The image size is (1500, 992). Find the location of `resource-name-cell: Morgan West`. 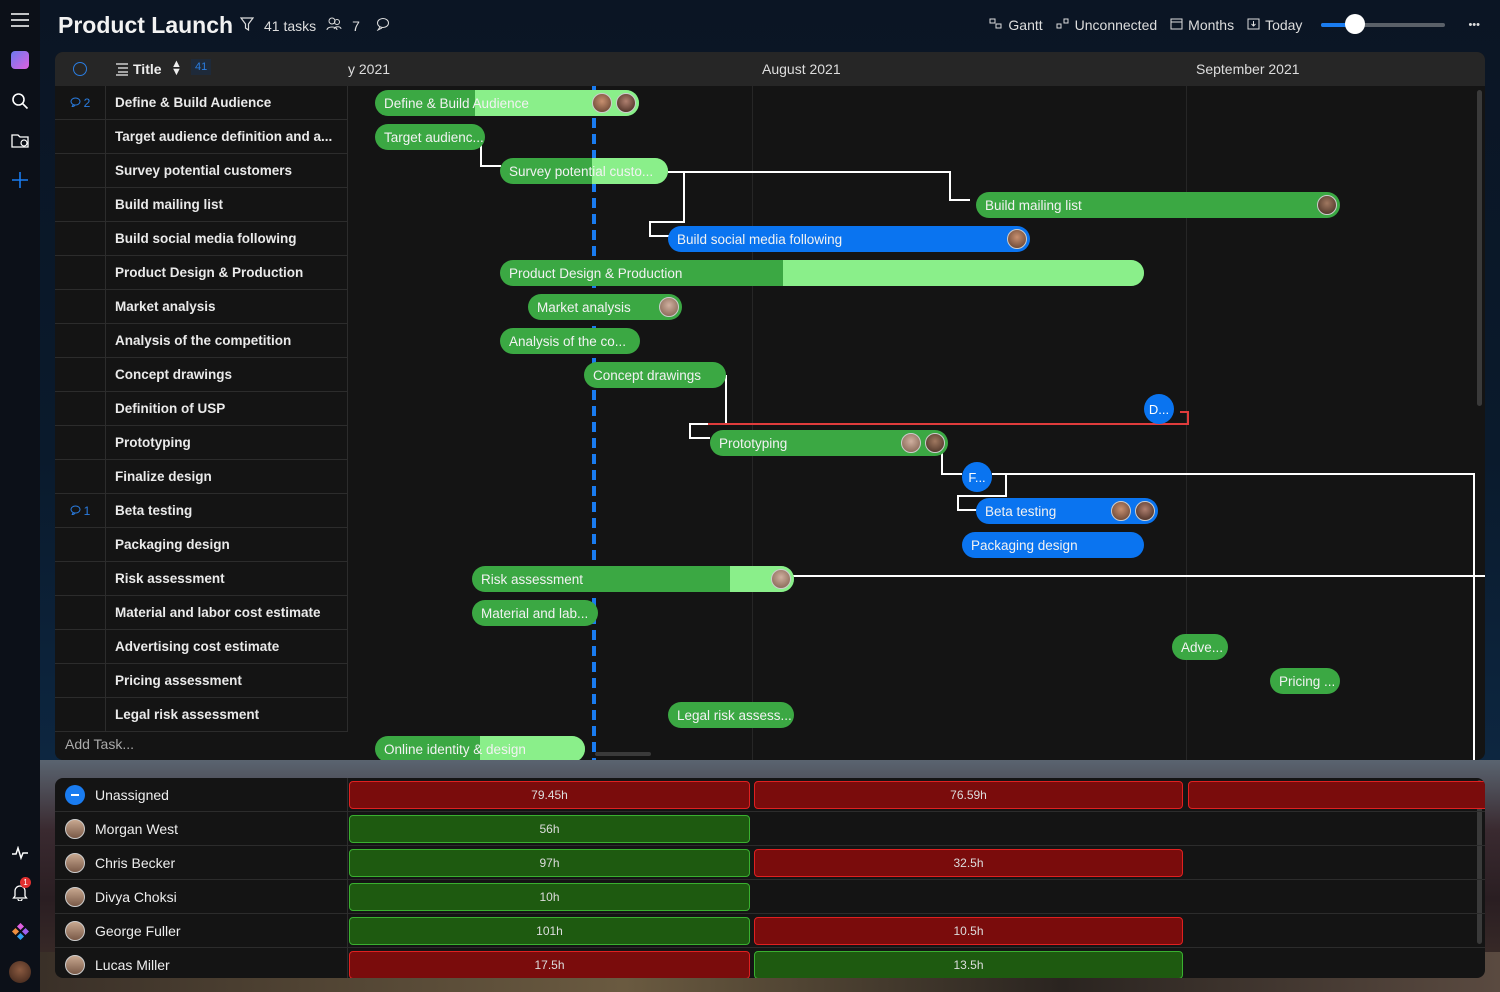

resource-name-cell: Morgan West is located at coordinates (201, 829).